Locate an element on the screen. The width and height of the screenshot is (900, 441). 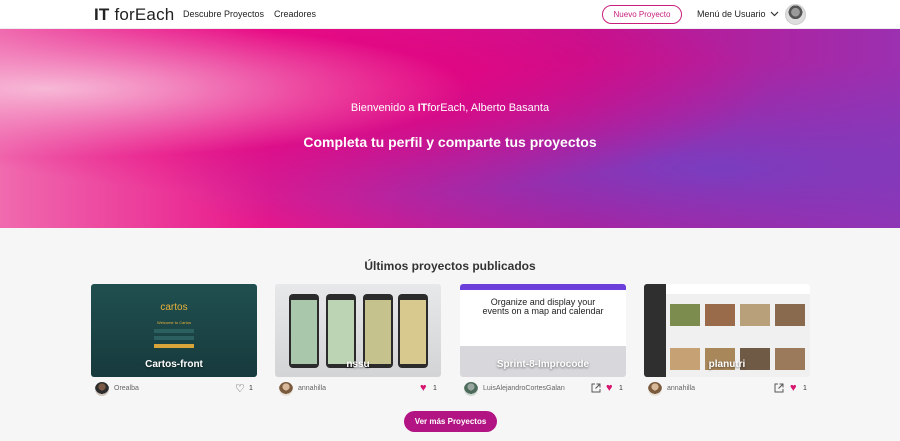
user-menu-label: Menú de Usuario is located at coordinates (731, 14).